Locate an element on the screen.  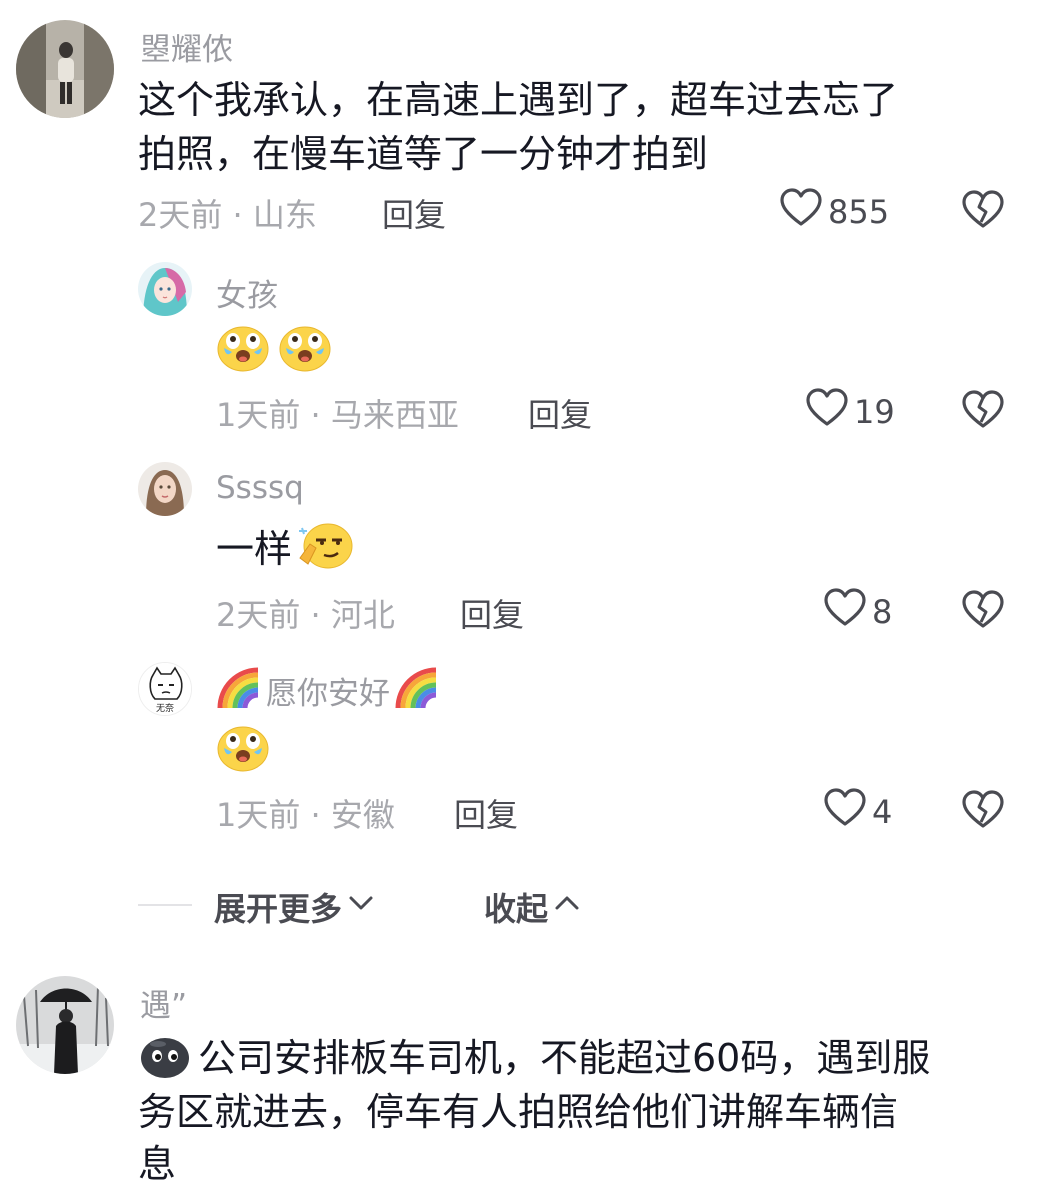
expand-more-label: 展开更多 is located at coordinates (278, 909).